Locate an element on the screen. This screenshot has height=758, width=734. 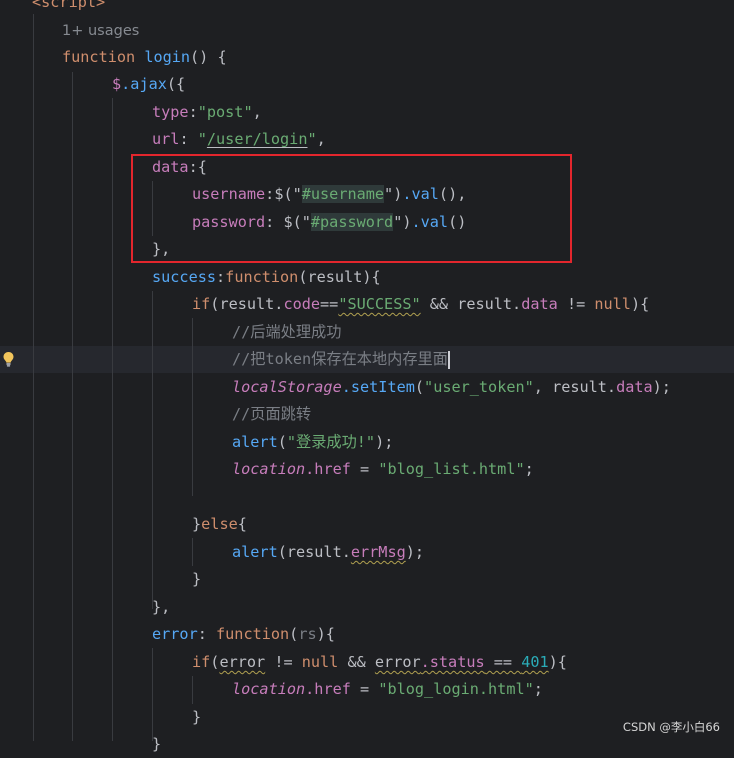
code-line: <script> is located at coordinates (68, 8).